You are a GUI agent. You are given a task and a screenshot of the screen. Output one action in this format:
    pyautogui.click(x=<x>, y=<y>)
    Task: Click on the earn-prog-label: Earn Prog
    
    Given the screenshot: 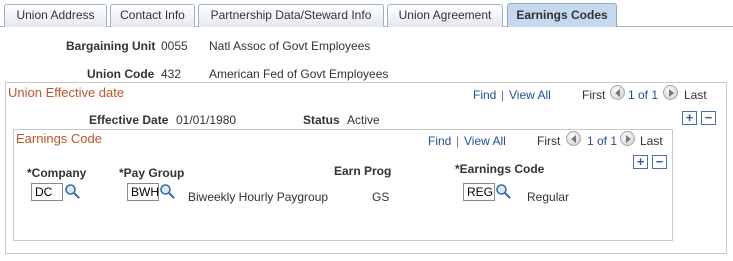 What is the action you would take?
    pyautogui.click(x=363, y=171)
    